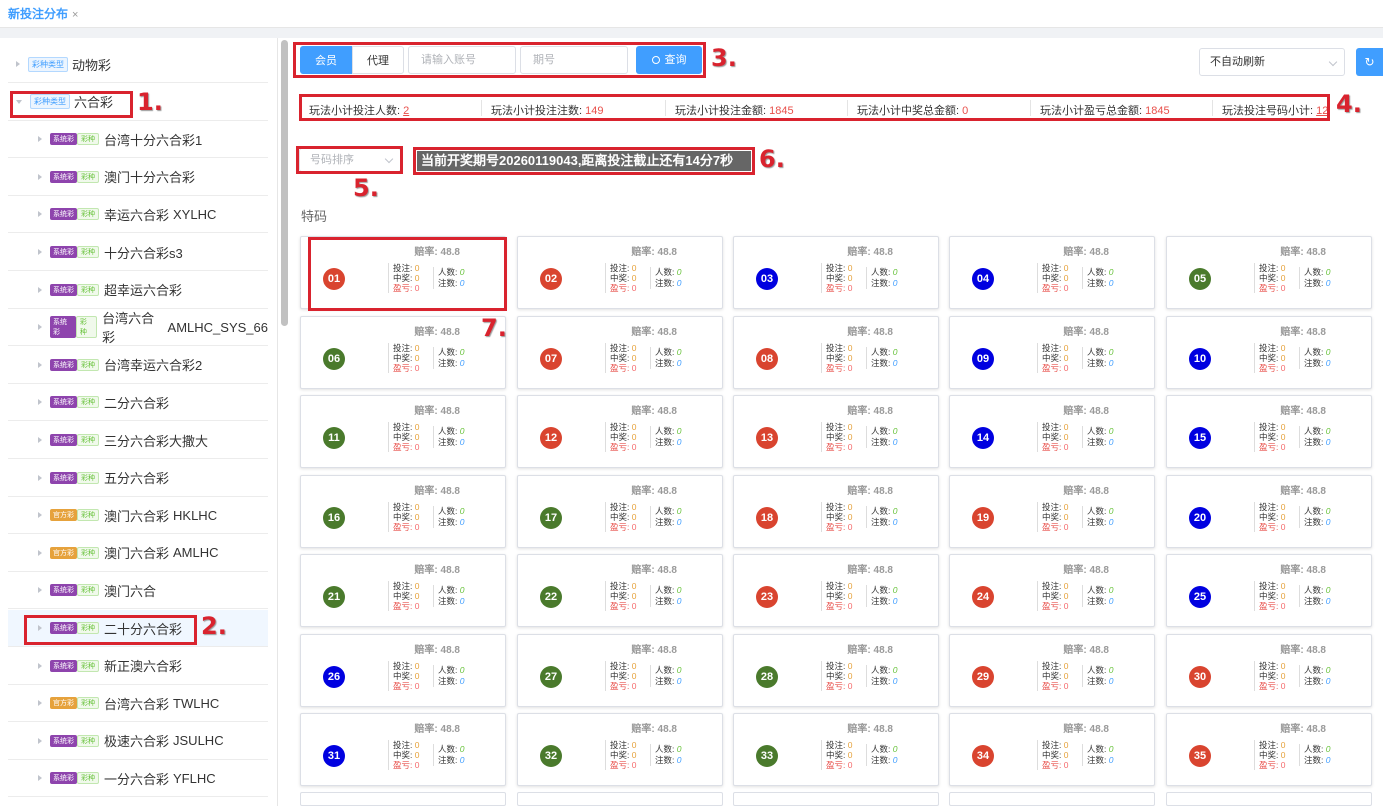 The height and width of the screenshot is (806, 1383). I want to click on type-badge: 彩种类型, so click(48, 64).